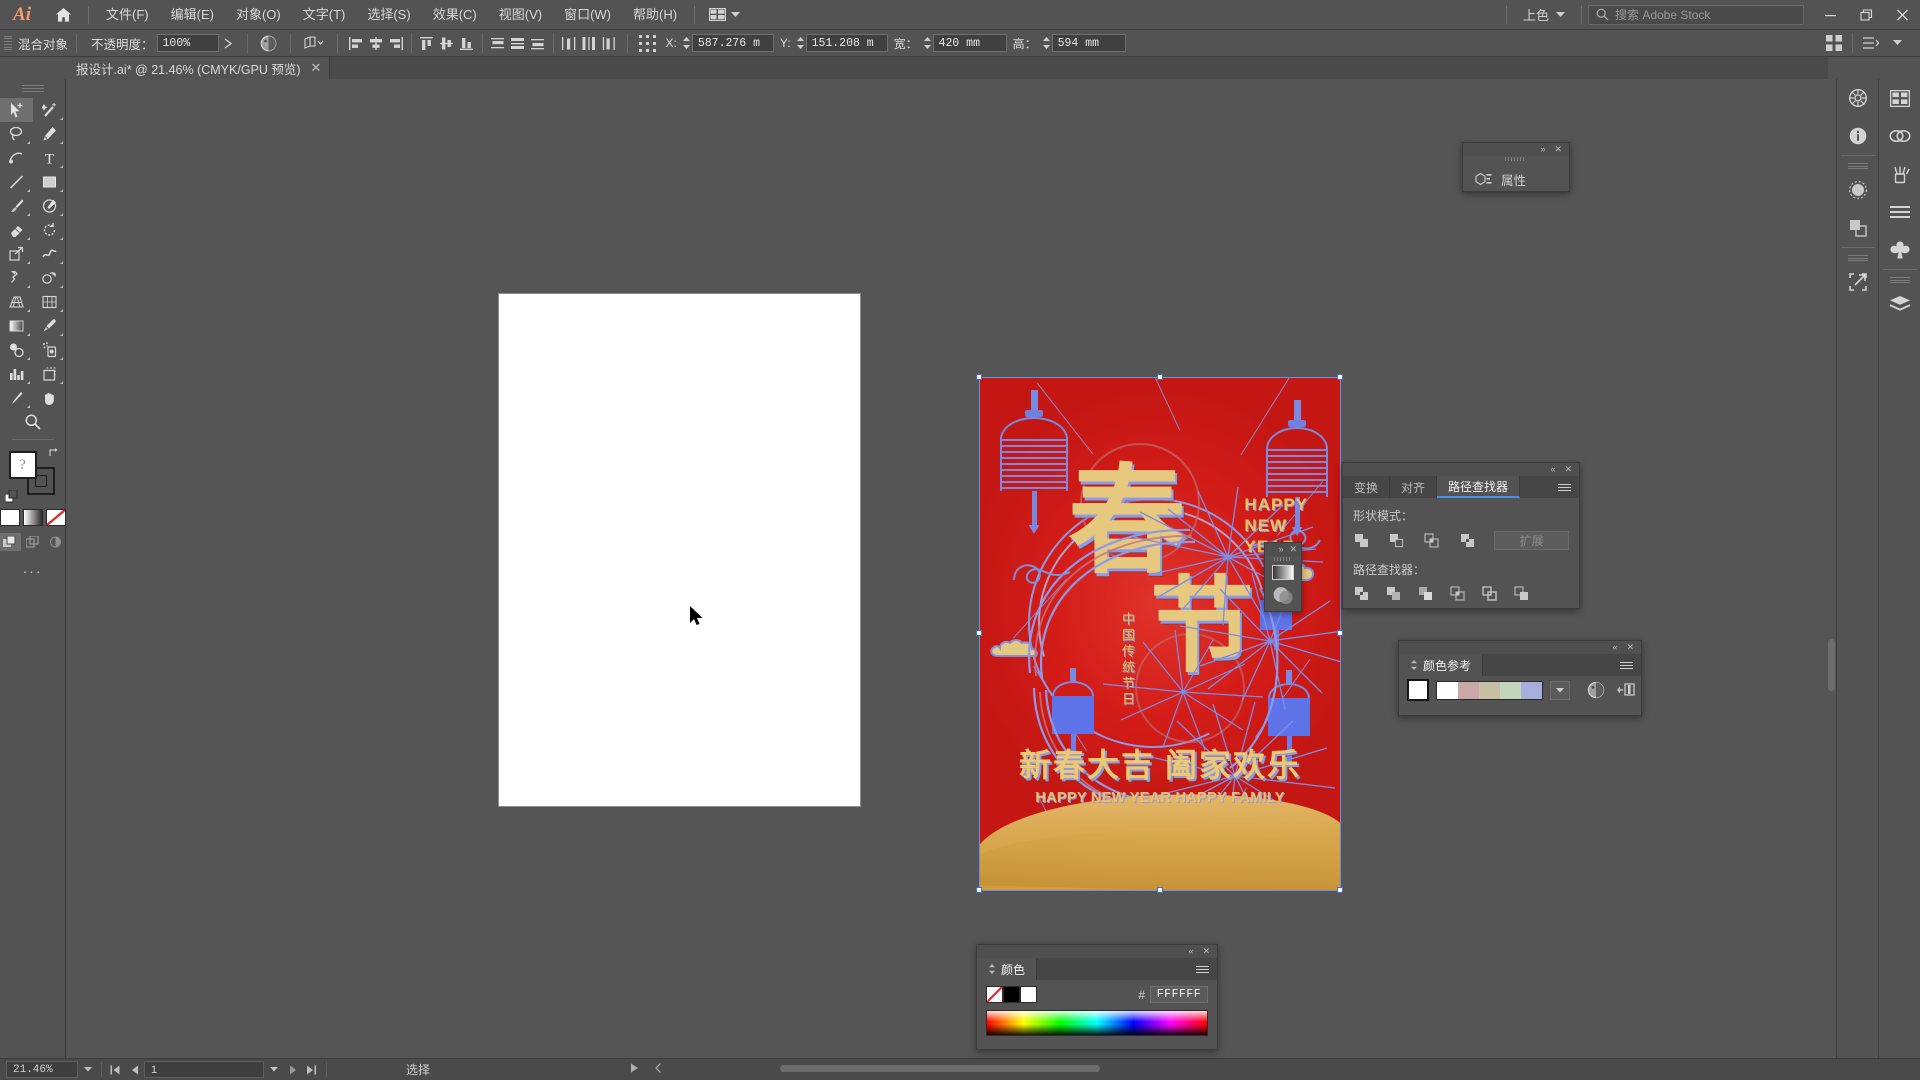 The width and height of the screenshot is (1920, 1080). What do you see at coordinates (1899, 136) in the screenshot?
I see `links-icon` at bounding box center [1899, 136].